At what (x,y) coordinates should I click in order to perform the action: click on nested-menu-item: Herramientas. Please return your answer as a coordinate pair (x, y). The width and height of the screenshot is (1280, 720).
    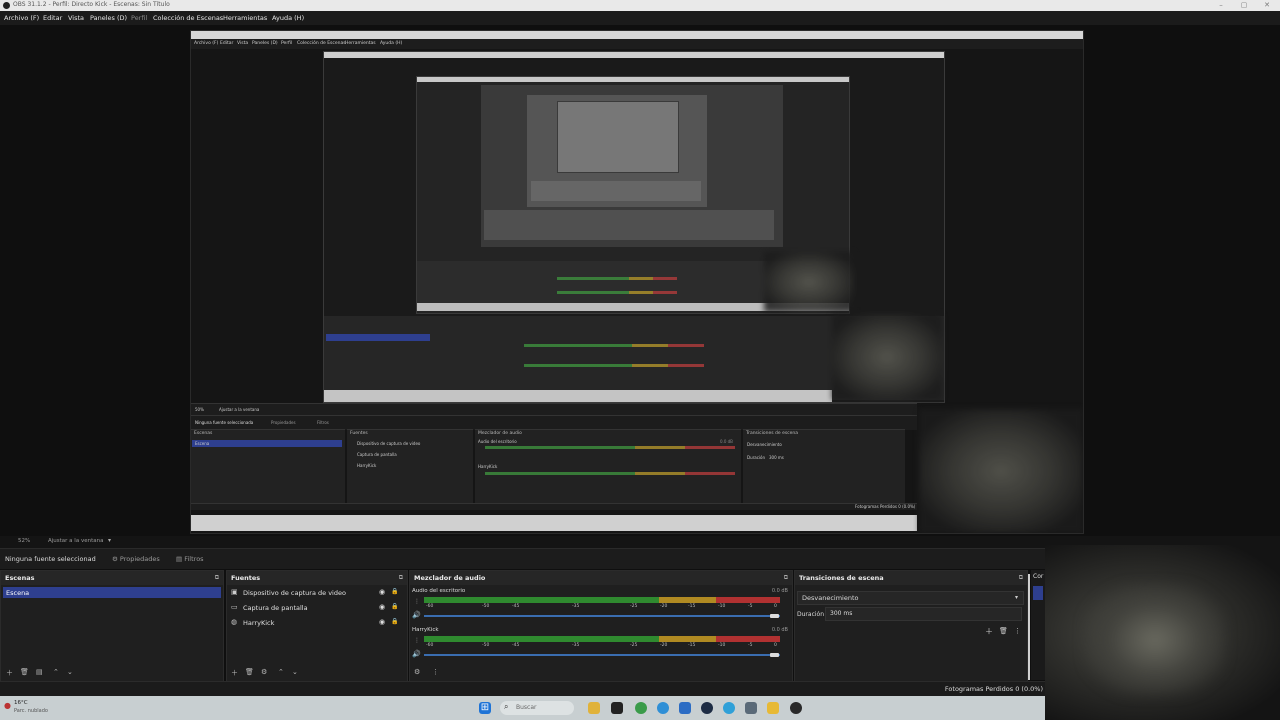
    Looking at the image, I should click on (360, 43).